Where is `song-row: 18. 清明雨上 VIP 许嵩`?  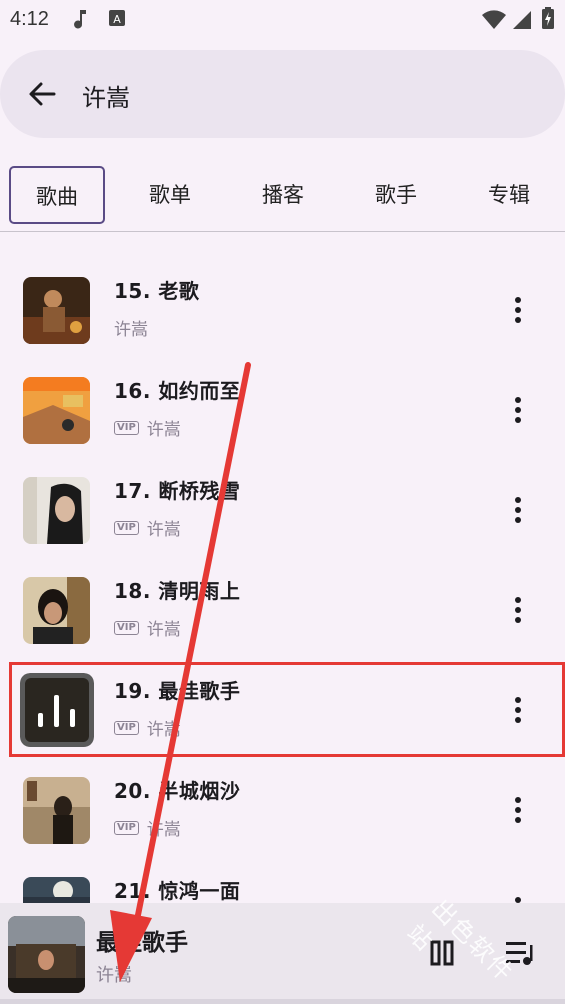
song-row: 18. 清明雨上 VIP 许嵩 is located at coordinates (282, 621).